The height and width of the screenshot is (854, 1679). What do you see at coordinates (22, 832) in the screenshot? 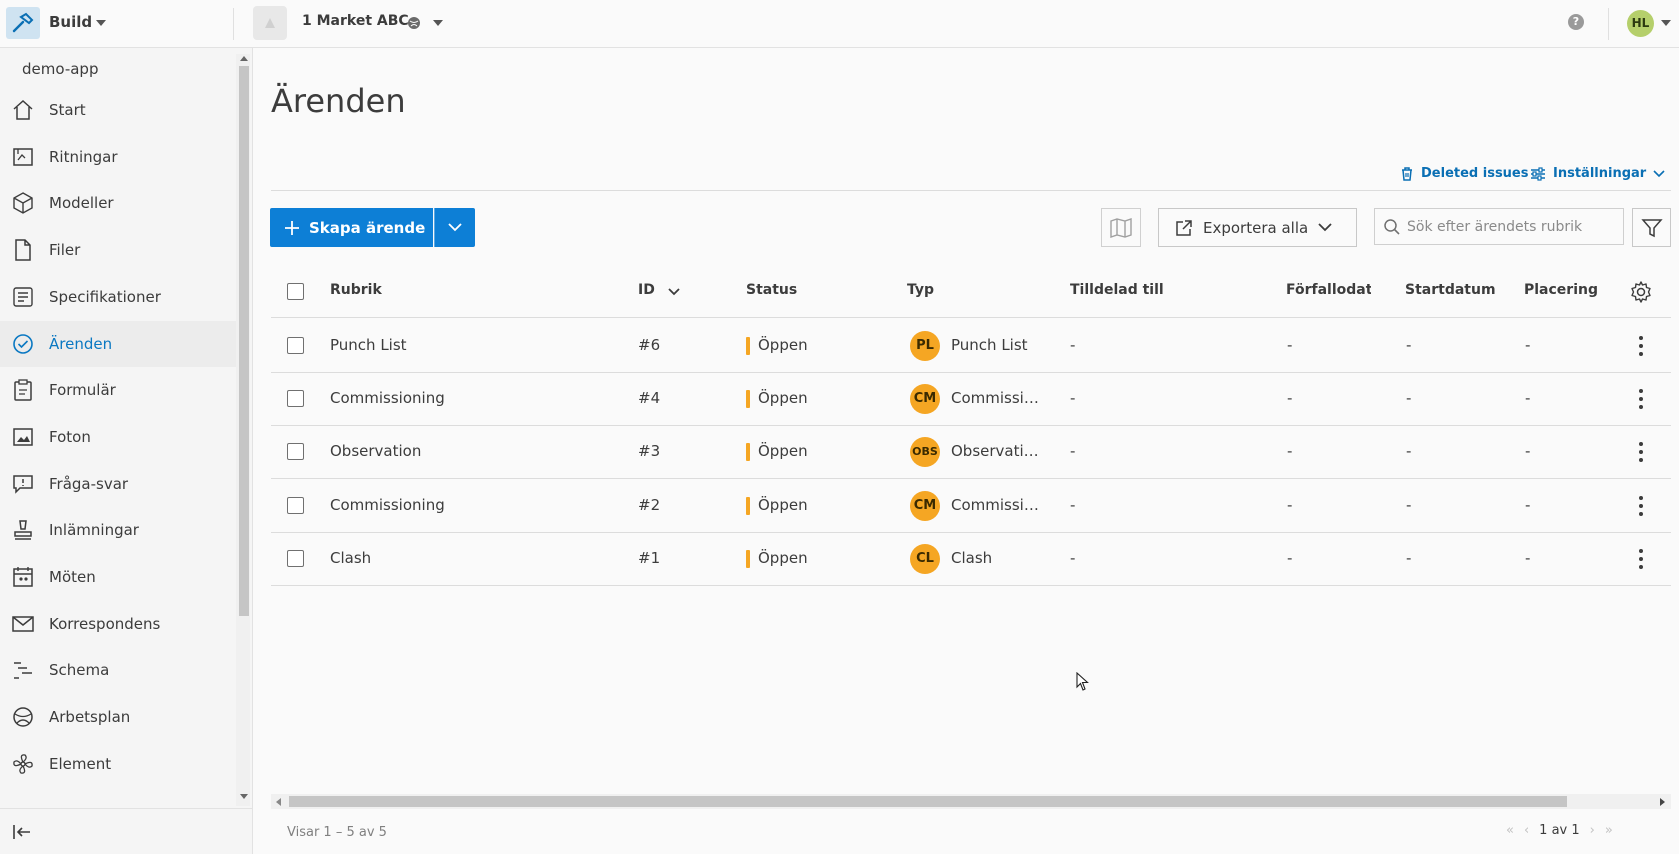
I see `collapse-sidebar-icon` at bounding box center [22, 832].